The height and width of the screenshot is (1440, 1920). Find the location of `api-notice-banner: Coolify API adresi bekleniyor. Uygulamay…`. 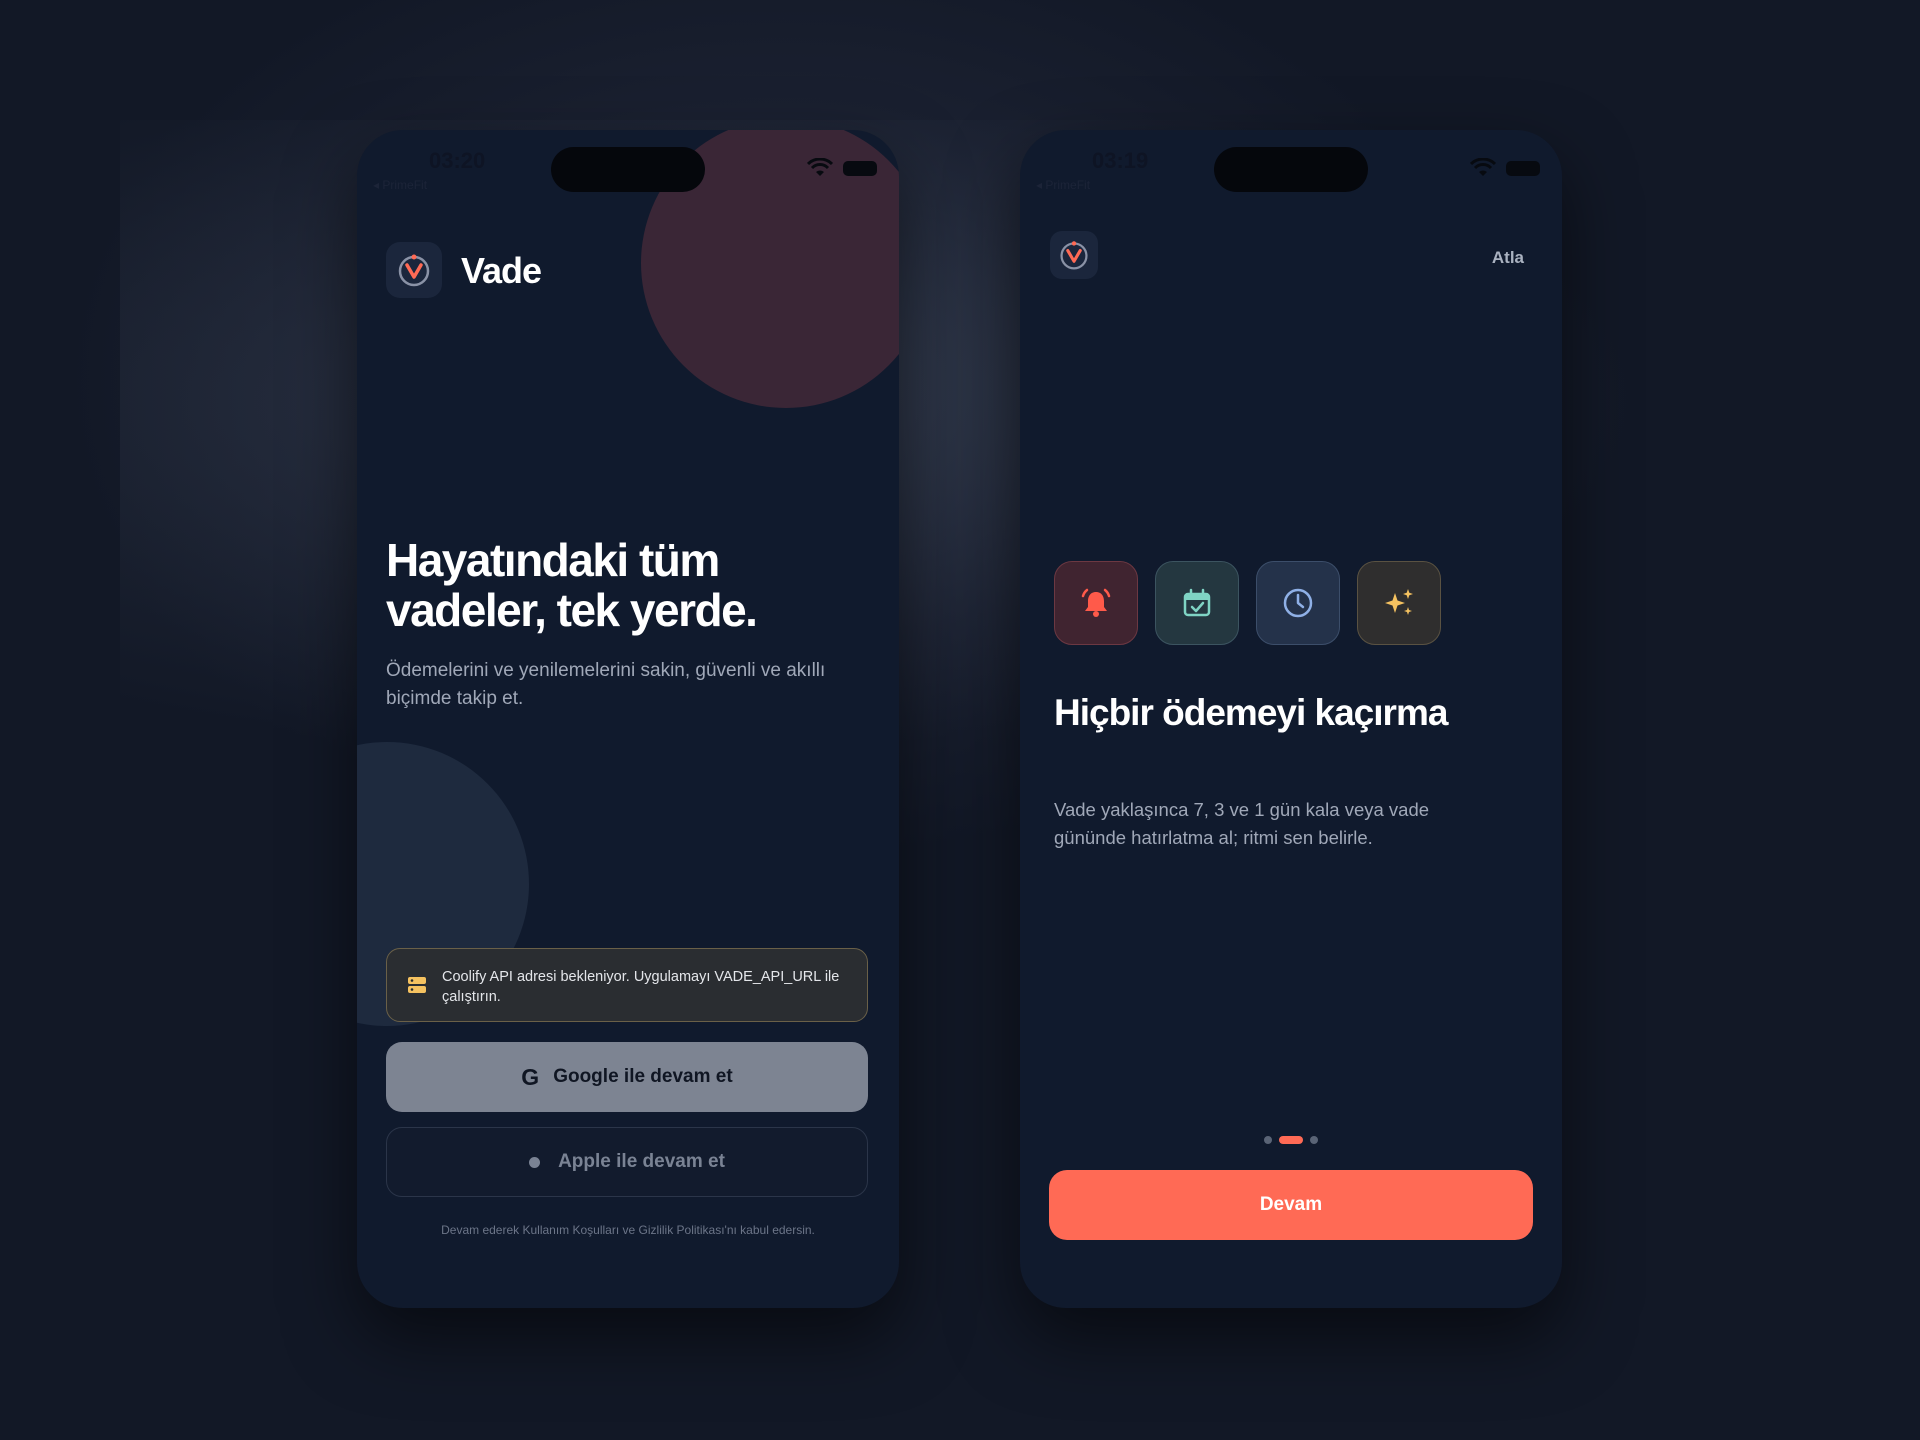

api-notice-banner: Coolify API adresi bekleniyor. Uygulamay… is located at coordinates (627, 985).